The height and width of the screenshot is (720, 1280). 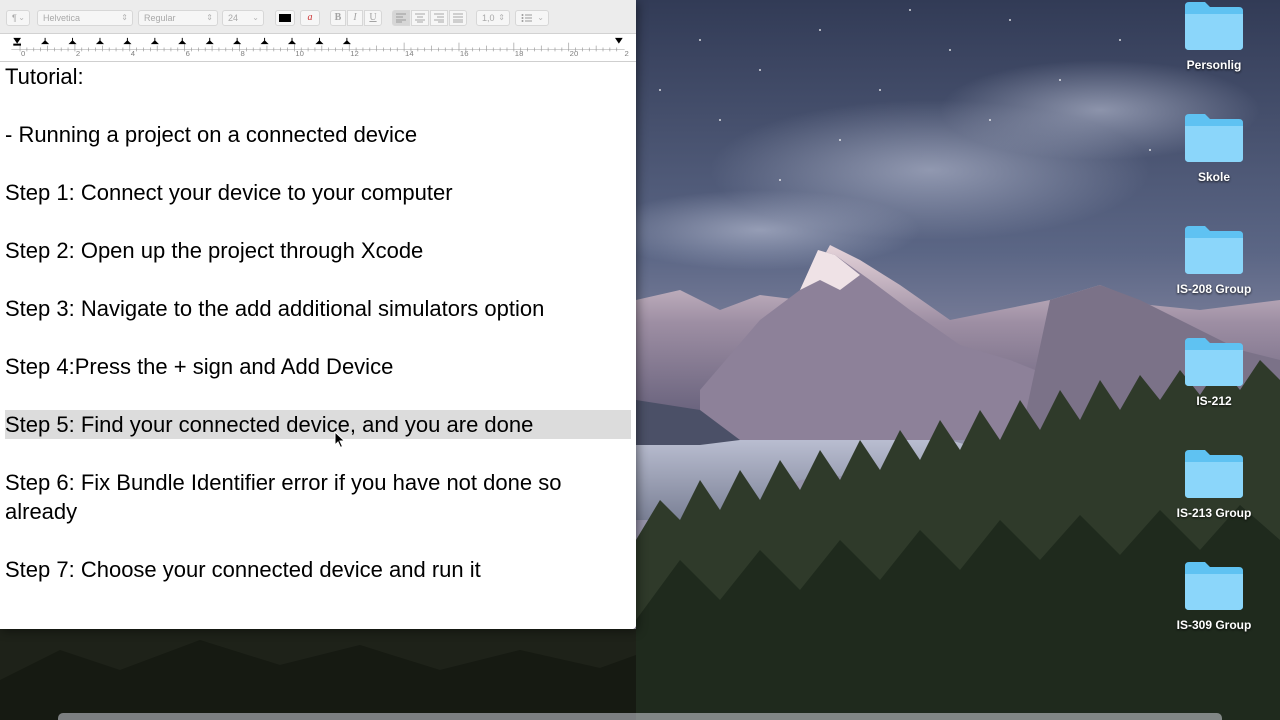 I want to click on folder-is-212: IS-212, so click(x=1214, y=381).